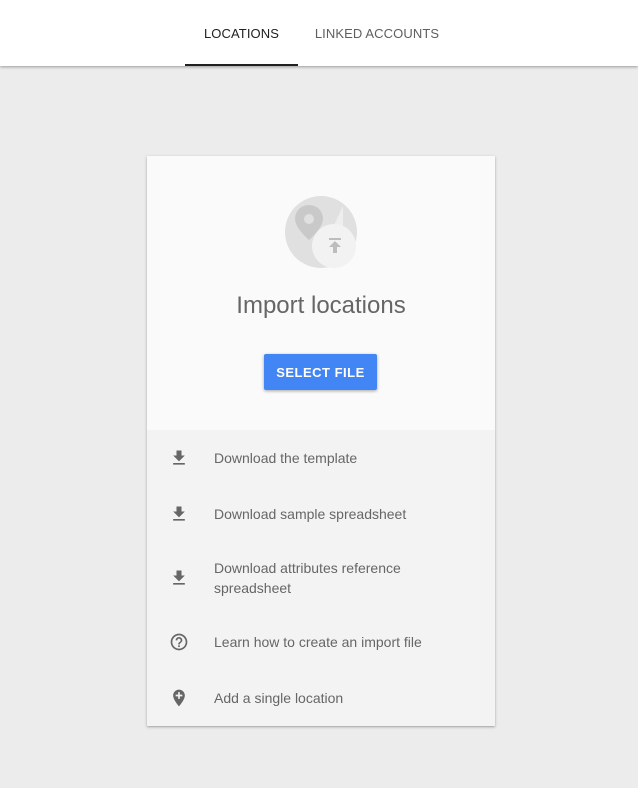  What do you see at coordinates (318, 642) in the screenshot?
I see `action-label: Learn how to create an import file` at bounding box center [318, 642].